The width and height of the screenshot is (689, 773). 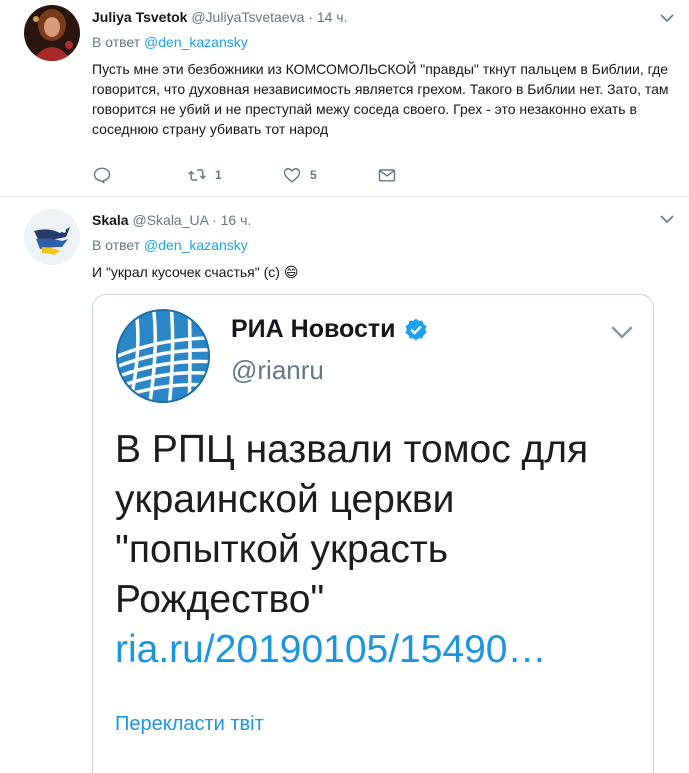 I want to click on retweet-icon, so click(x=197, y=175).